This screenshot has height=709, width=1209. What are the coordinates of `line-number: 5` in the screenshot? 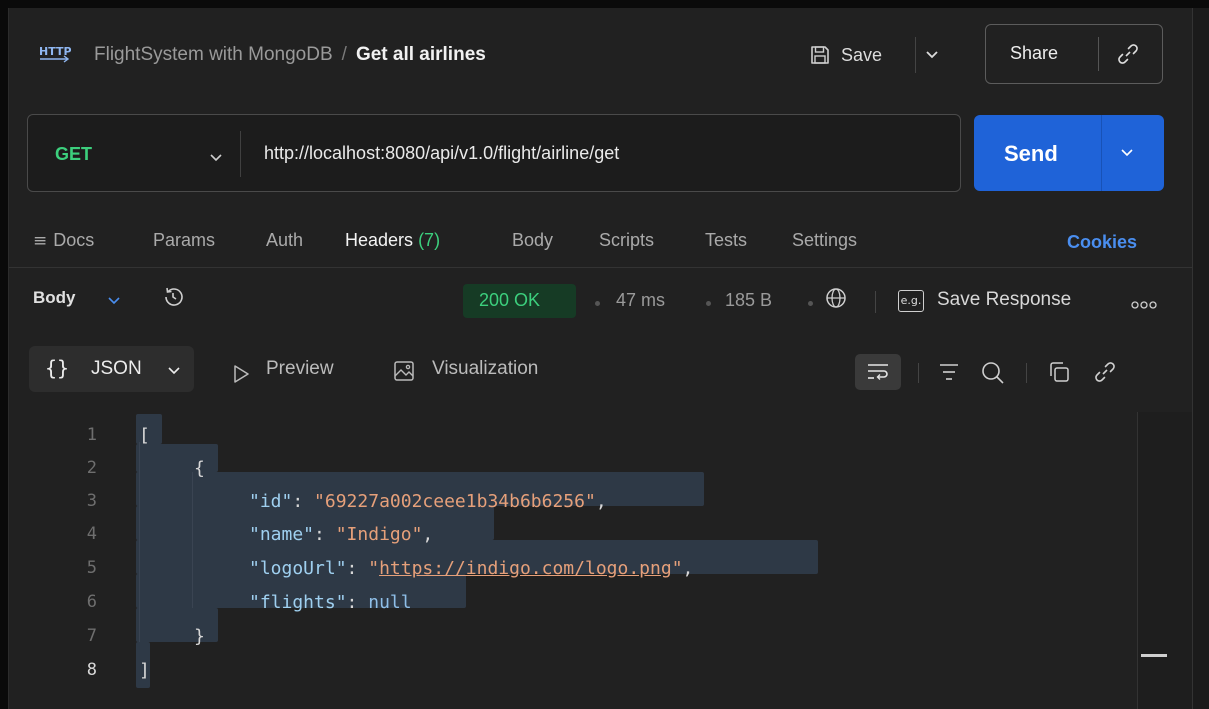 It's located at (91, 568).